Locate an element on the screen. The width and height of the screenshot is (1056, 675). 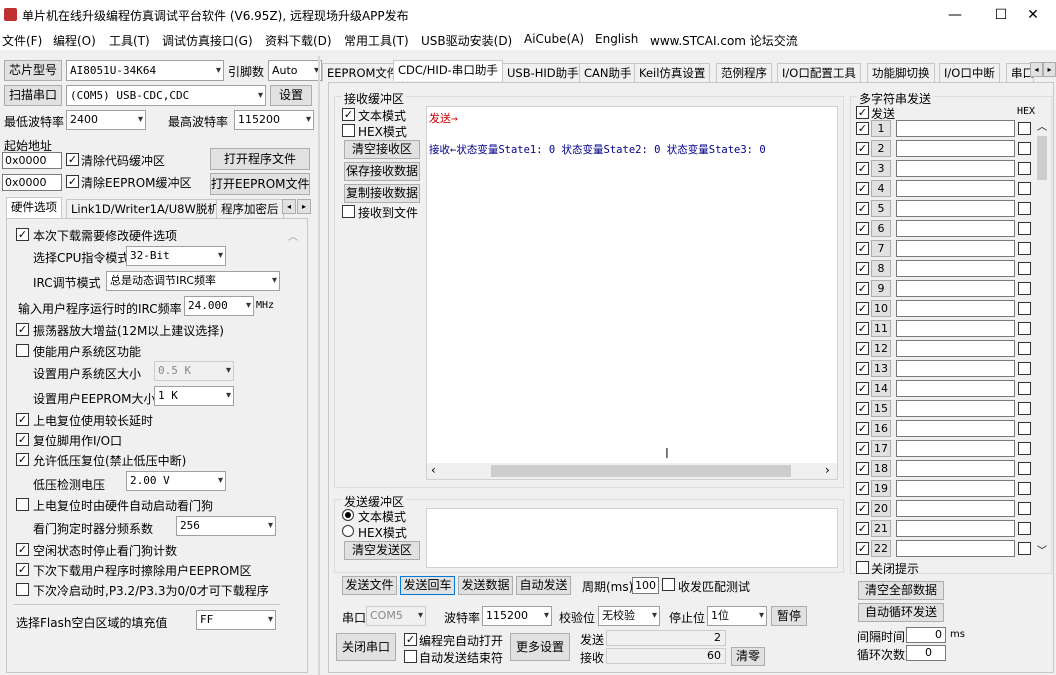
tab-pin-switch: 功能脚切换 is located at coordinates (901, 72).